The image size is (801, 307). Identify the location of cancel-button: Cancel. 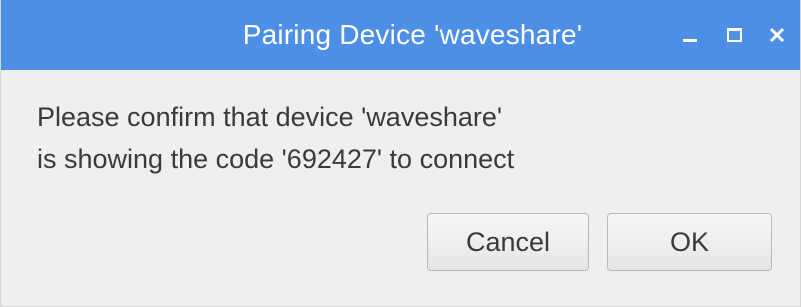
(508, 242).